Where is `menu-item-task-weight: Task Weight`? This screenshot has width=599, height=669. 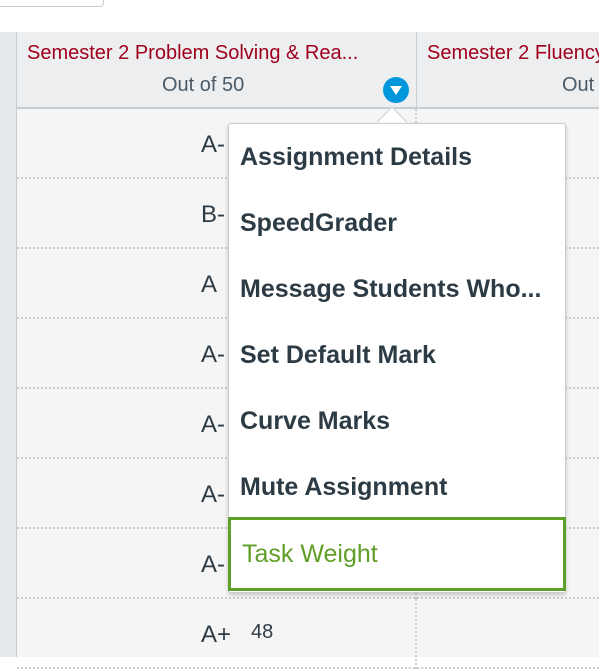 menu-item-task-weight: Task Weight is located at coordinates (397, 554).